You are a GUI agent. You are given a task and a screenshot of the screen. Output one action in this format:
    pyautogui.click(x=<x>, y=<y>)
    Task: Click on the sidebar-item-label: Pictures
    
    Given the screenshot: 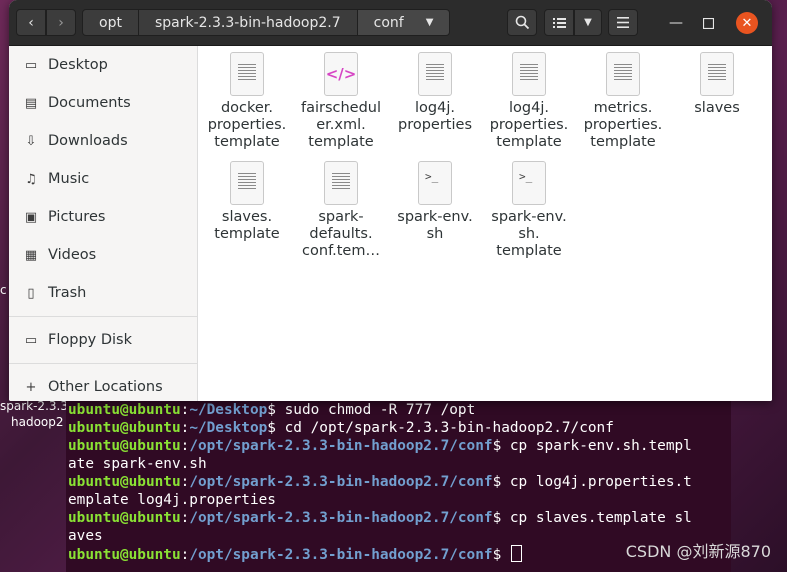 What is the action you would take?
    pyautogui.click(x=77, y=217)
    